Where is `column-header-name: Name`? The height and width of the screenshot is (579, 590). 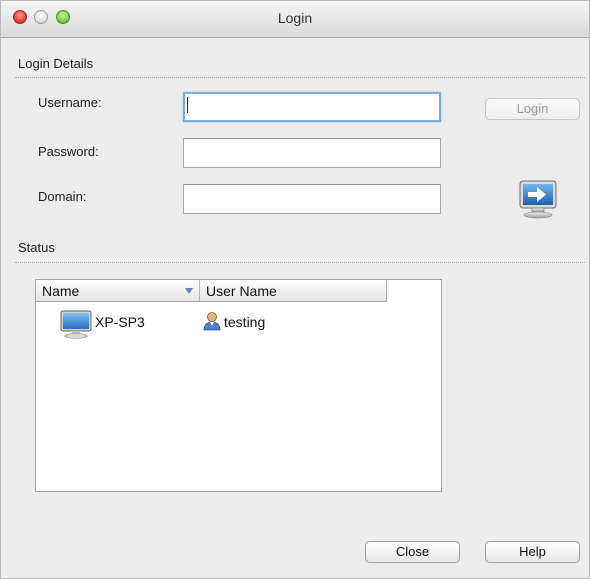
column-header-name: Name is located at coordinates (118, 291).